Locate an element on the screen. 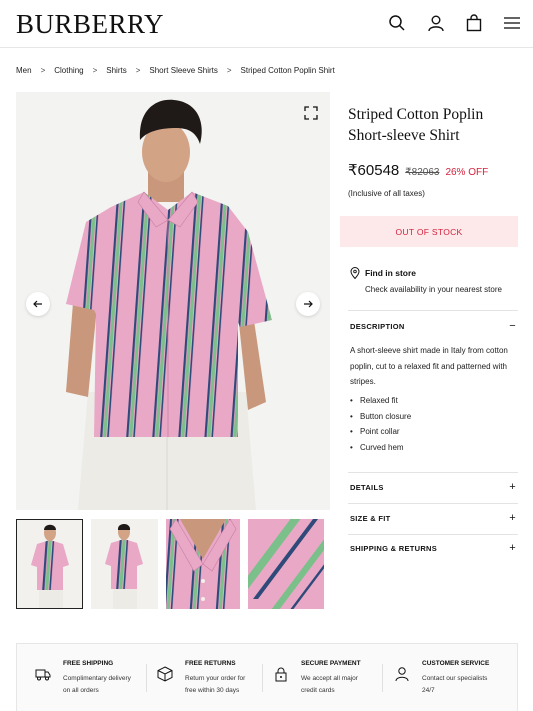 This screenshot has height=711, width=533. thumbnail-strip is located at coordinates (170, 564).